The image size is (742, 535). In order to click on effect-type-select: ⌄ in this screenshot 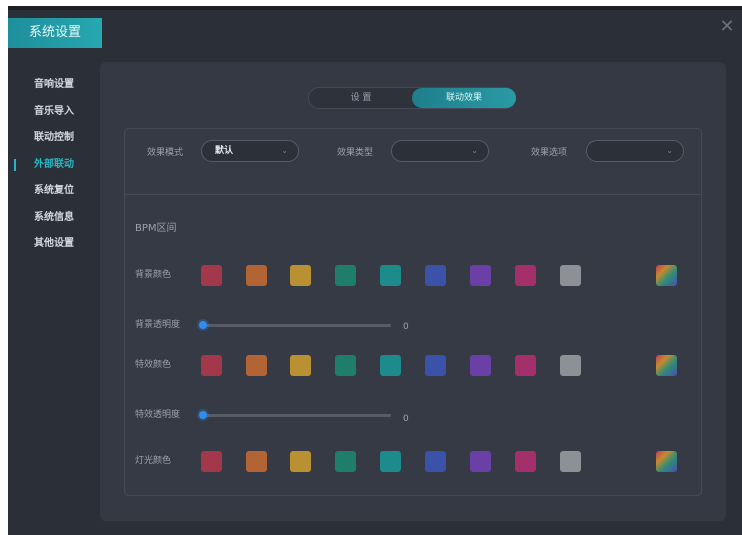, I will do `click(440, 151)`.